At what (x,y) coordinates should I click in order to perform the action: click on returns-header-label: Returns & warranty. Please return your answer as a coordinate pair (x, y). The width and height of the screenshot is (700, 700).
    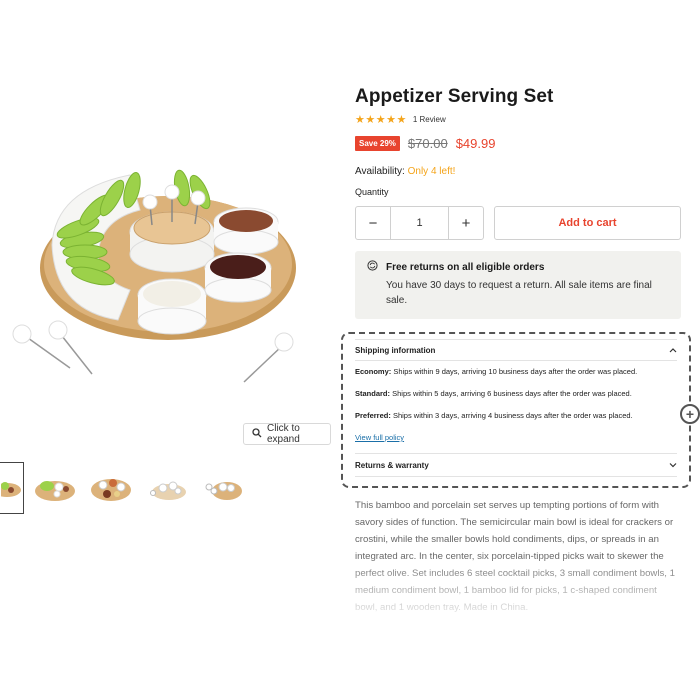
    Looking at the image, I should click on (392, 465).